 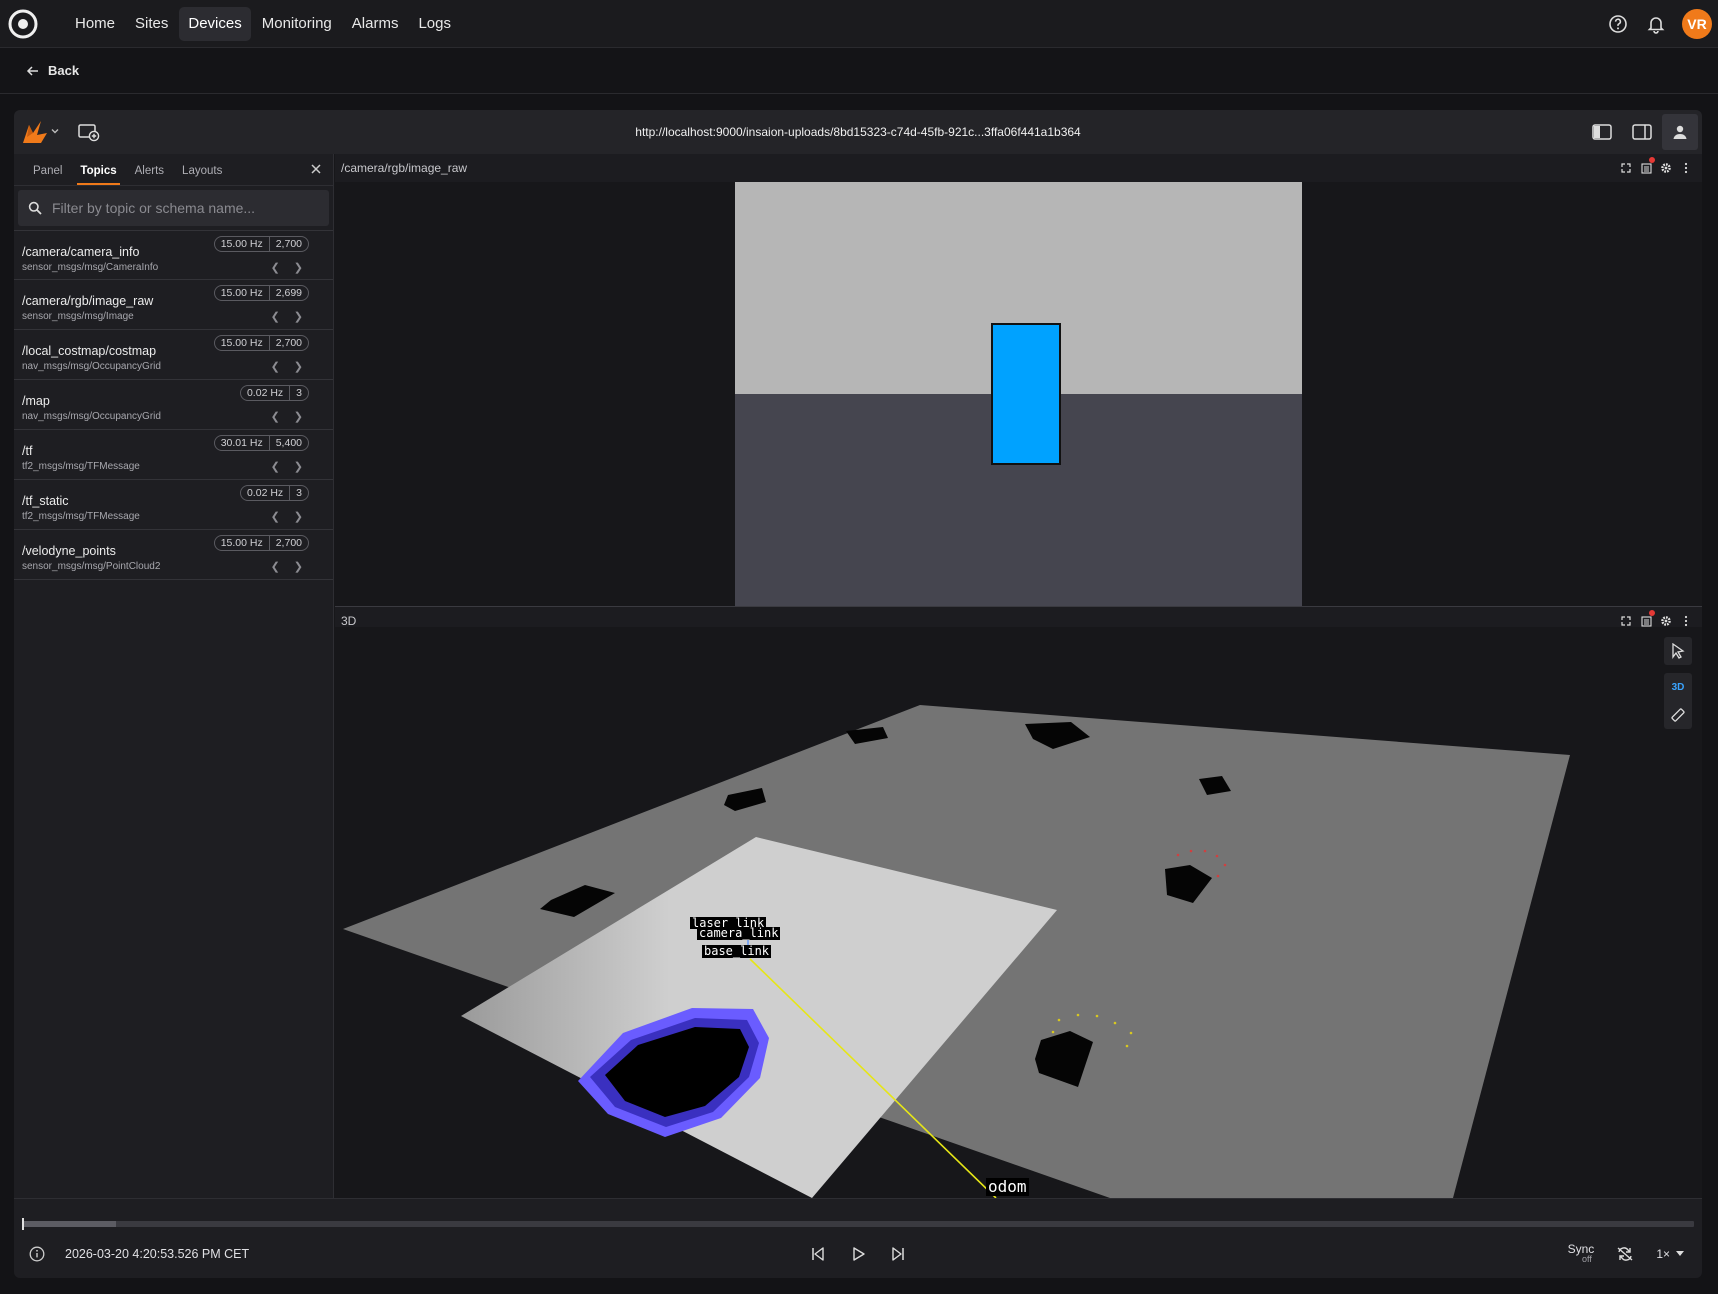 I want to click on nav-devices: Devices, so click(x=215, y=23).